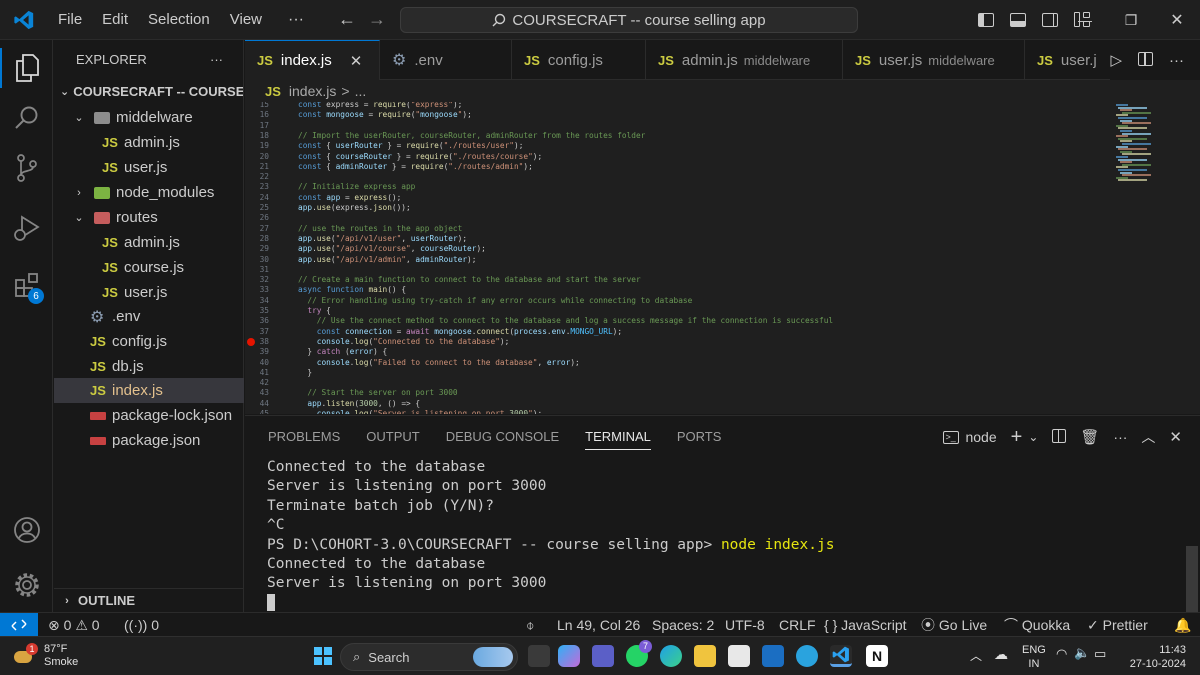  What do you see at coordinates (26, 285) in the screenshot?
I see `extensions-icon: 6` at bounding box center [26, 285].